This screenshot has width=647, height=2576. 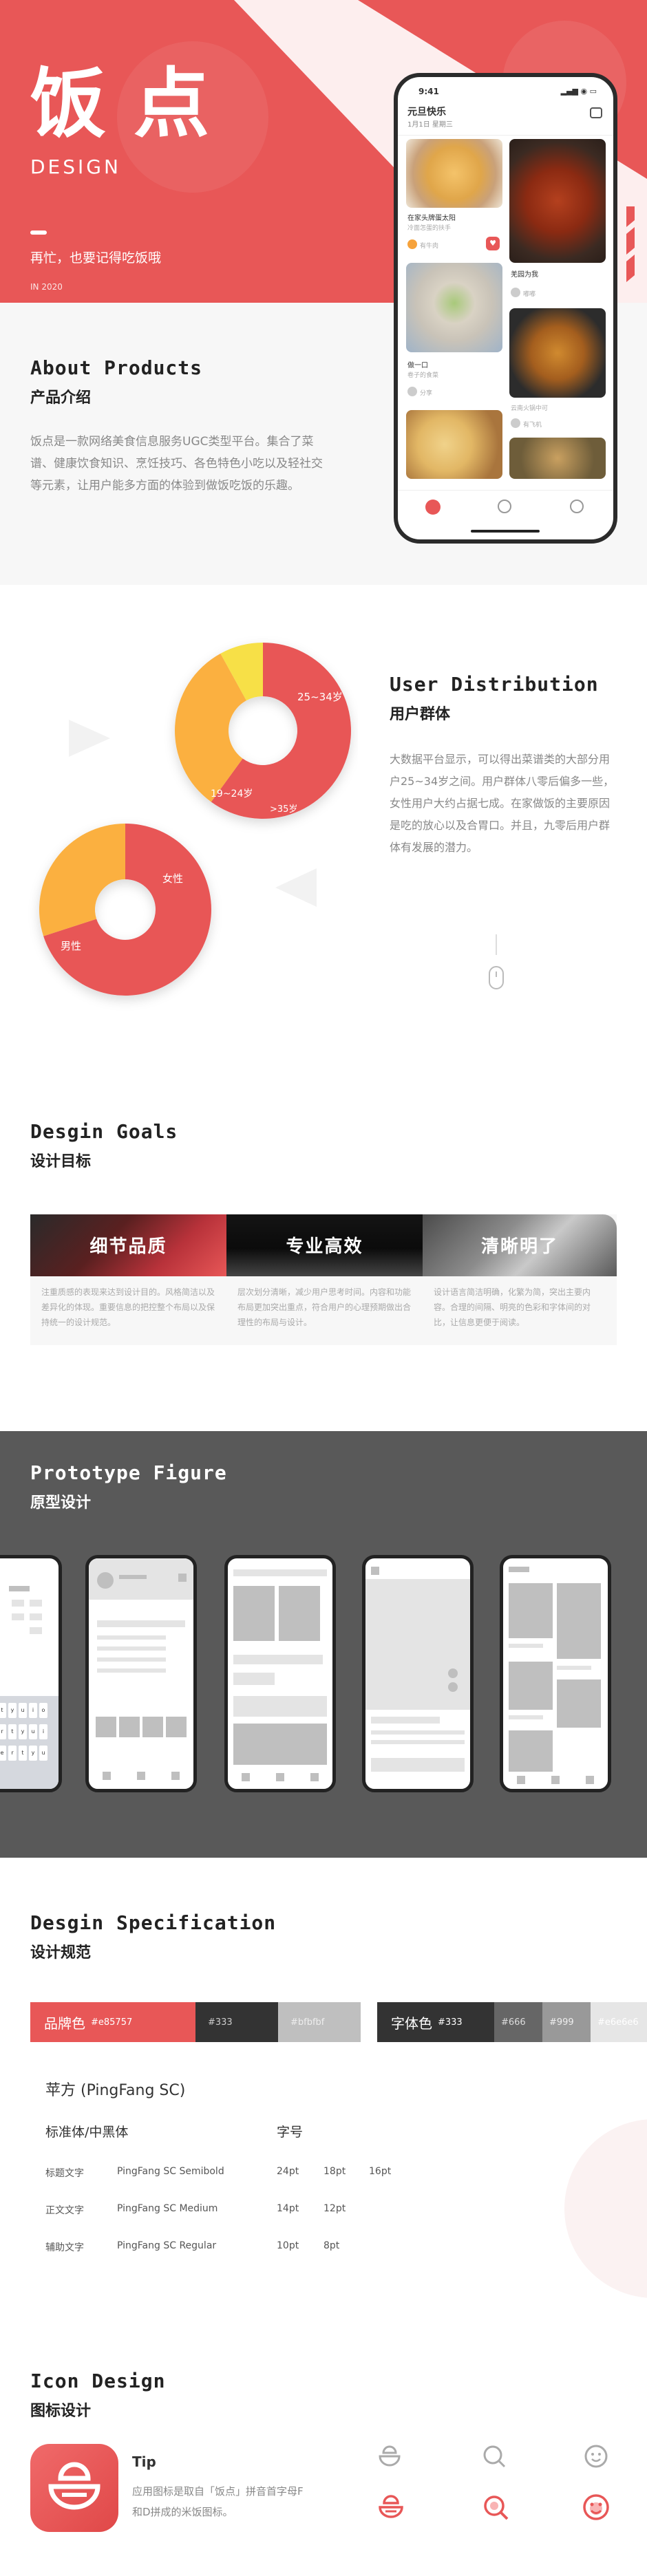 What do you see at coordinates (335, 2171) in the screenshot?
I see `spec-row-title-size2: 18pt` at bounding box center [335, 2171].